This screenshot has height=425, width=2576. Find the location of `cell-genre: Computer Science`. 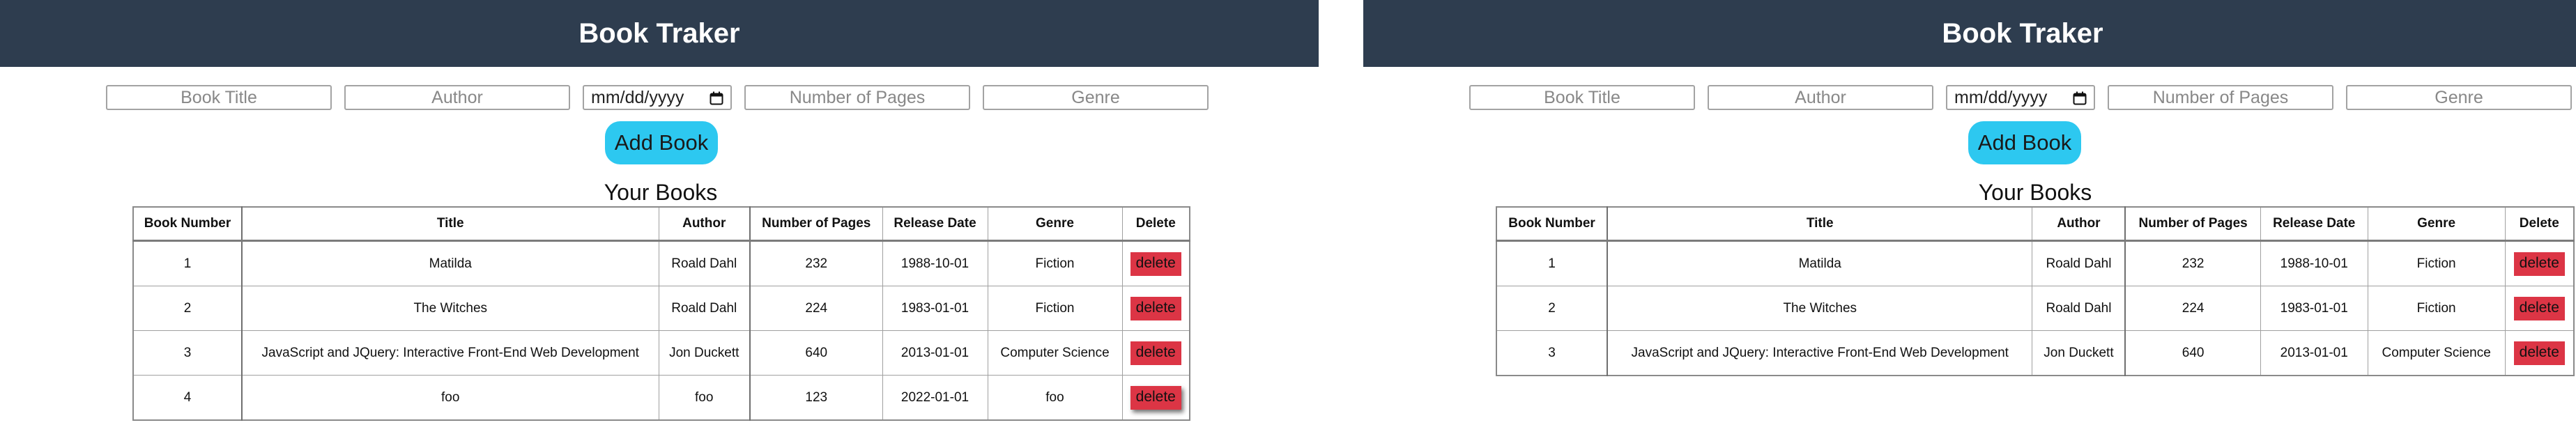

cell-genre: Computer Science is located at coordinates (1055, 353).